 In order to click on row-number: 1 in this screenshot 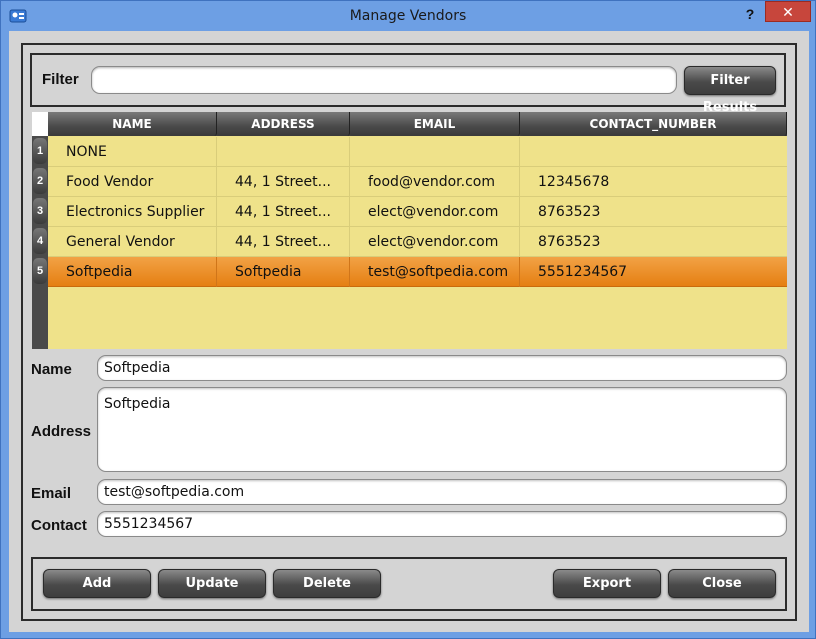, I will do `click(40, 151)`.